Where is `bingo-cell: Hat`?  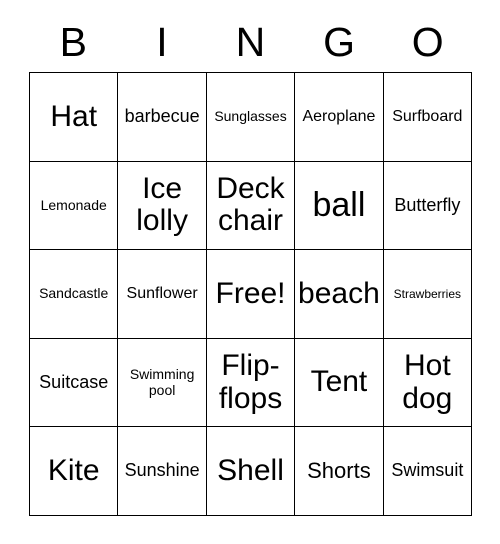
bingo-cell: Hat is located at coordinates (74, 117).